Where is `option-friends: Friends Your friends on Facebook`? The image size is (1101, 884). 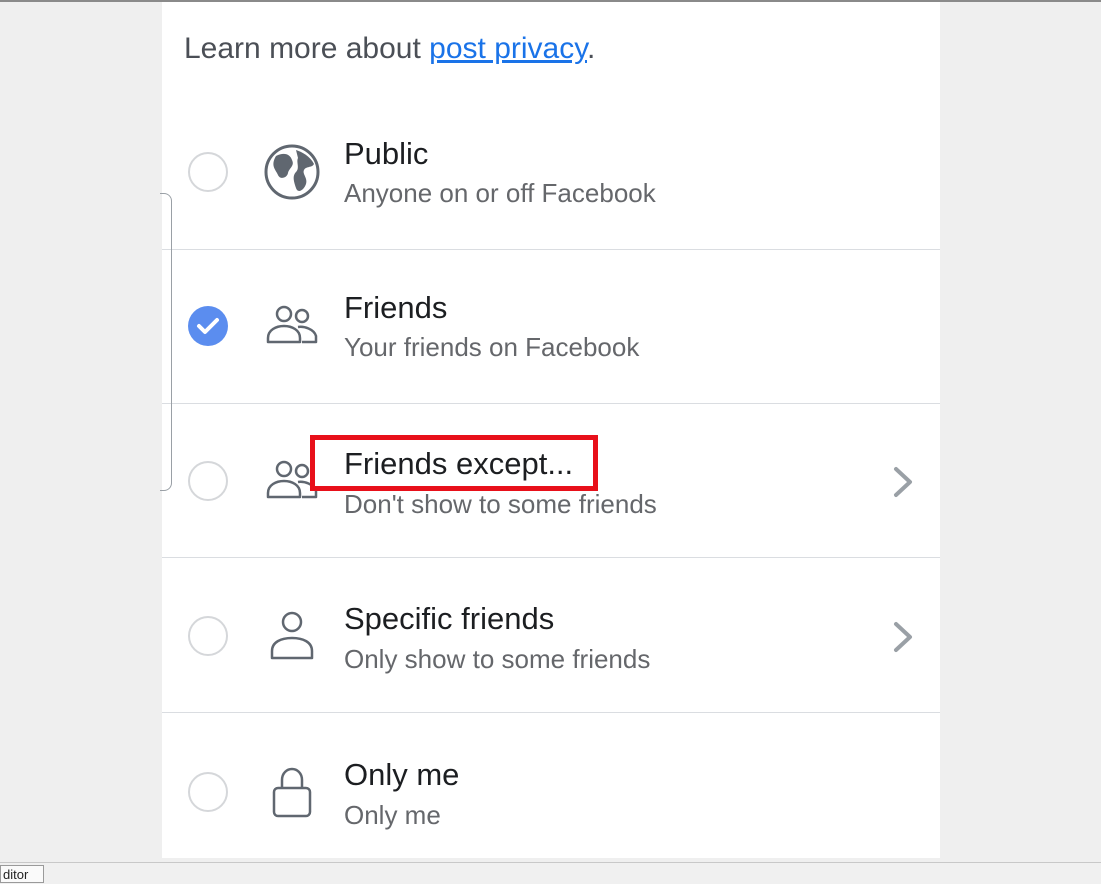 option-friends: Friends Your friends on Facebook is located at coordinates (551, 327).